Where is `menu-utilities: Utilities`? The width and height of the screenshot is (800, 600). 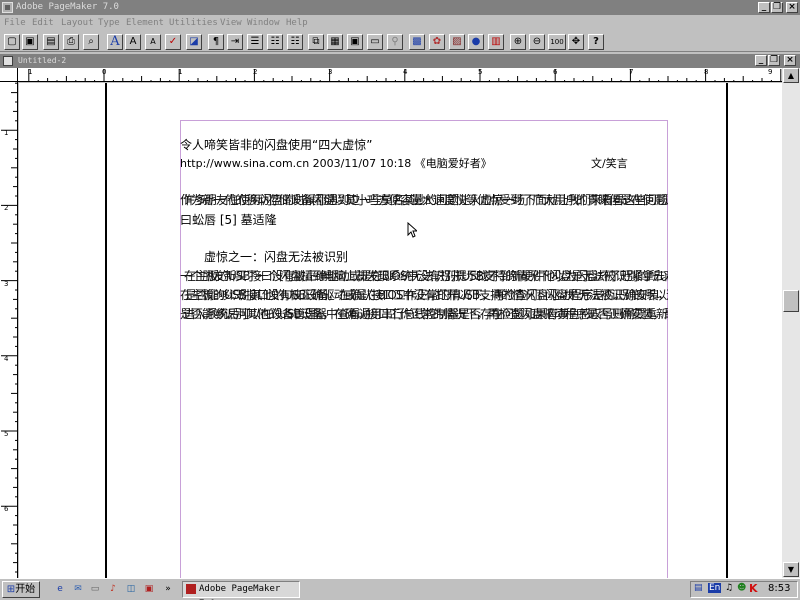
menu-utilities: Utilities is located at coordinates (193, 23).